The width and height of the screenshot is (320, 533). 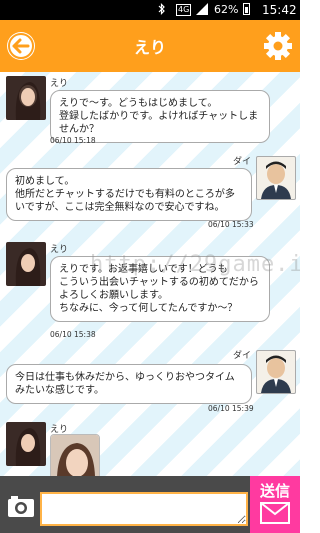 I want to click on settings-button, so click(x=278, y=46).